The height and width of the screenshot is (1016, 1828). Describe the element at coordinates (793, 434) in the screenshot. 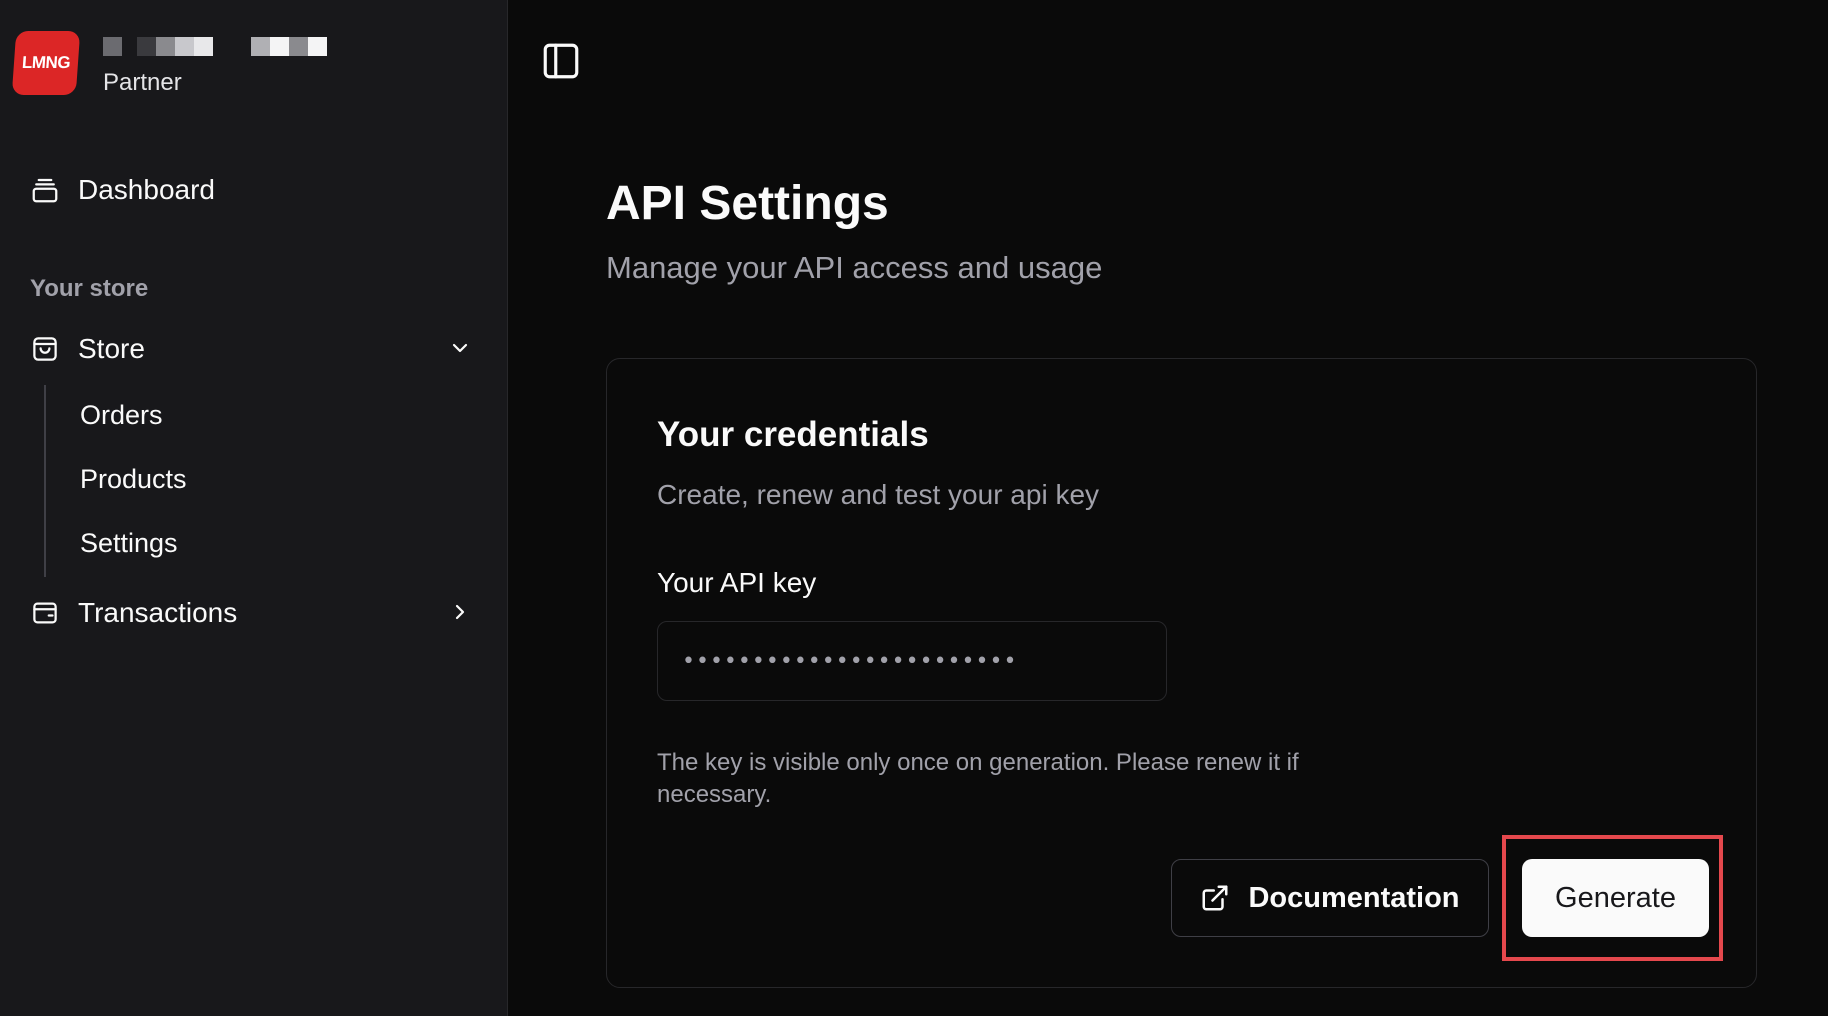

I see `card-title: Your credentials` at that location.